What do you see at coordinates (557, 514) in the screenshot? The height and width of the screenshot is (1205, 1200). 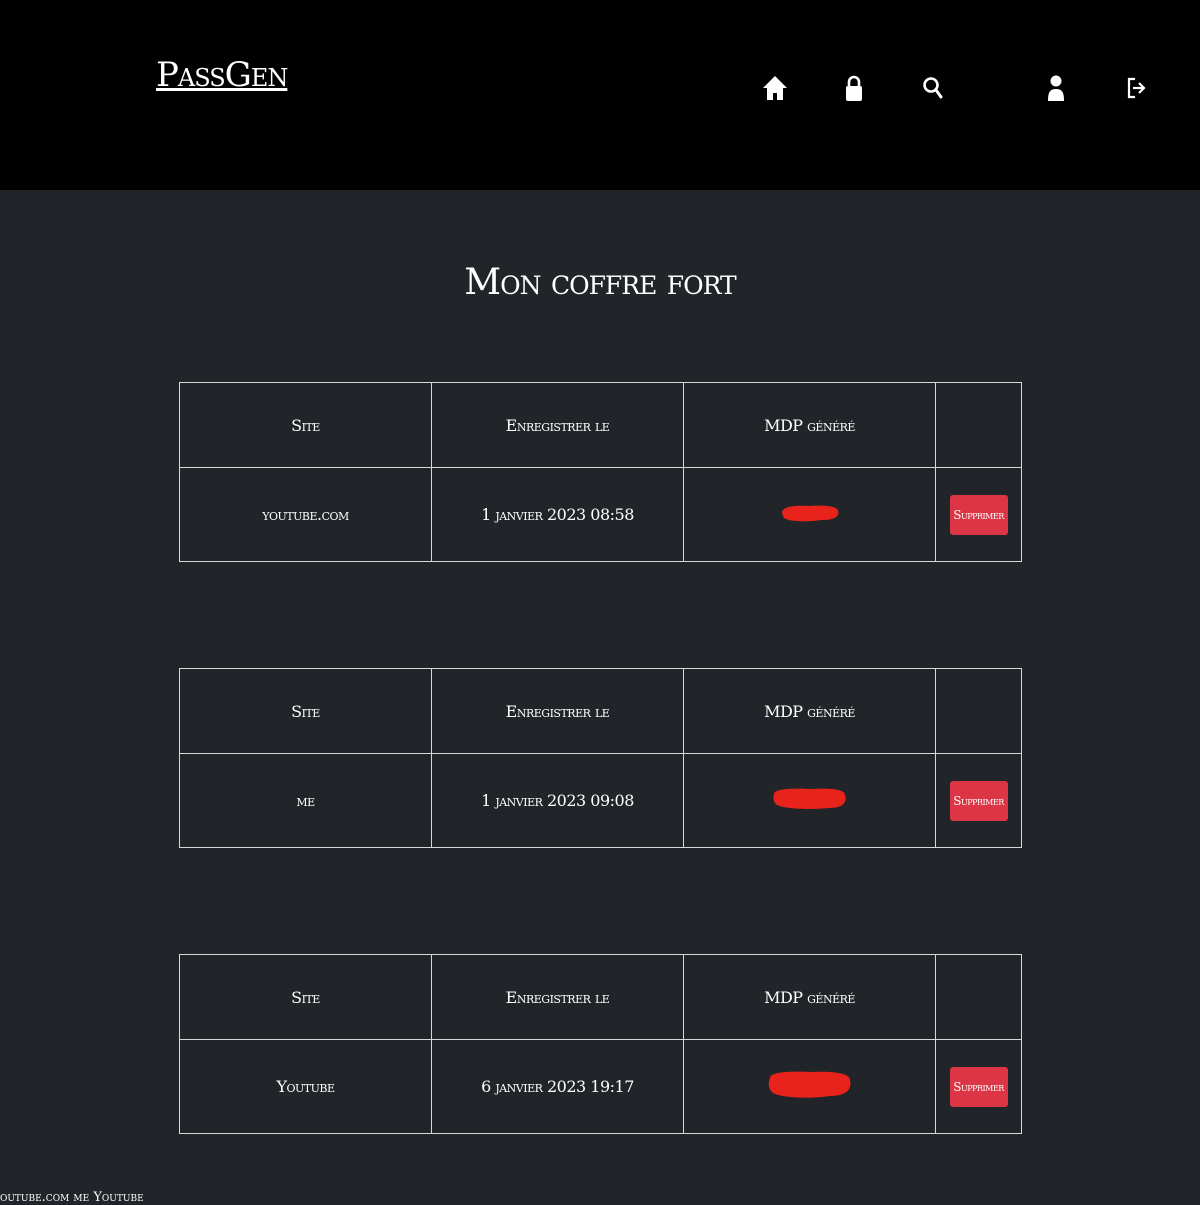 I see `date-cell: 1 janvier 2023 08:58` at bounding box center [557, 514].